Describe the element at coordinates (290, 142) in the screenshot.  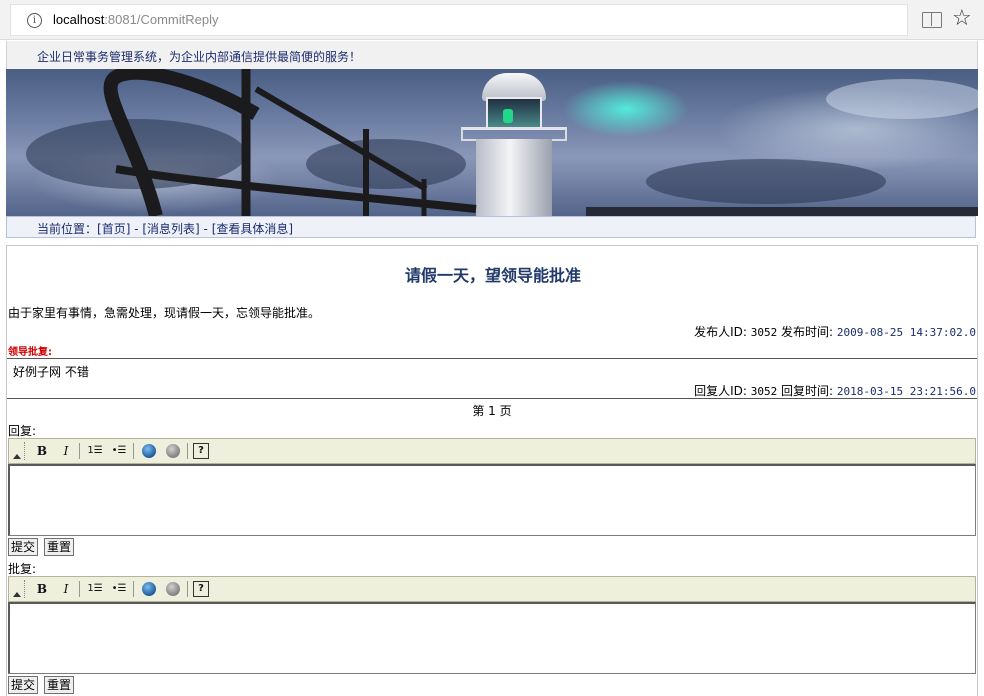
I see `railing-graphic` at that location.